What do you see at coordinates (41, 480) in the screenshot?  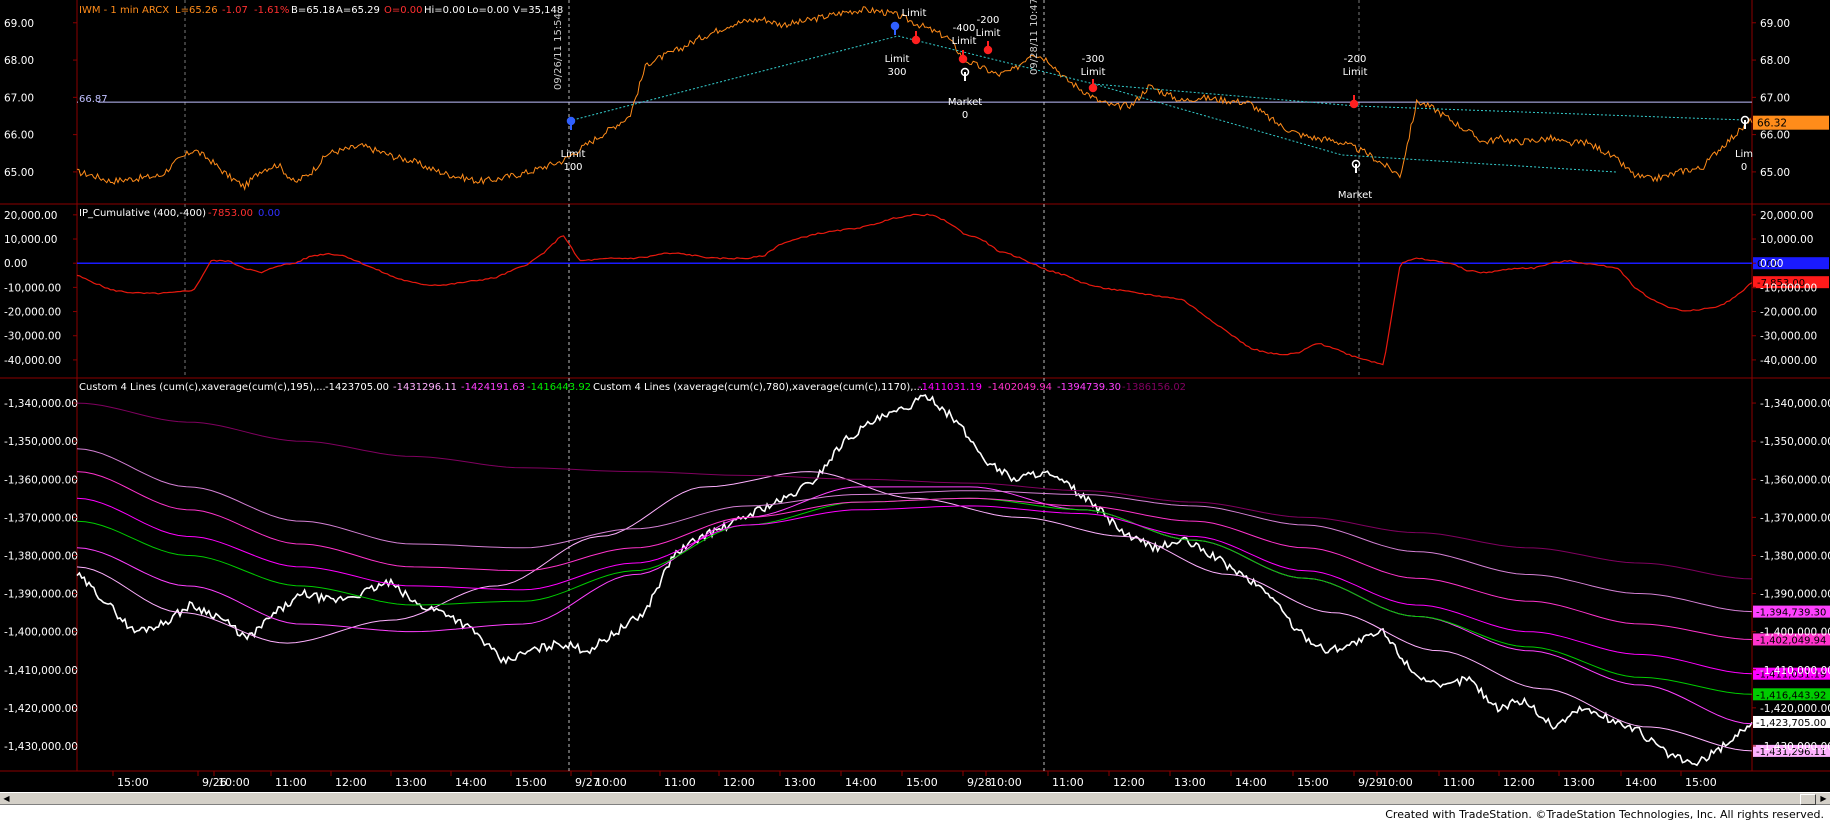 I see `y-tick-left: -1,360,000.00` at bounding box center [41, 480].